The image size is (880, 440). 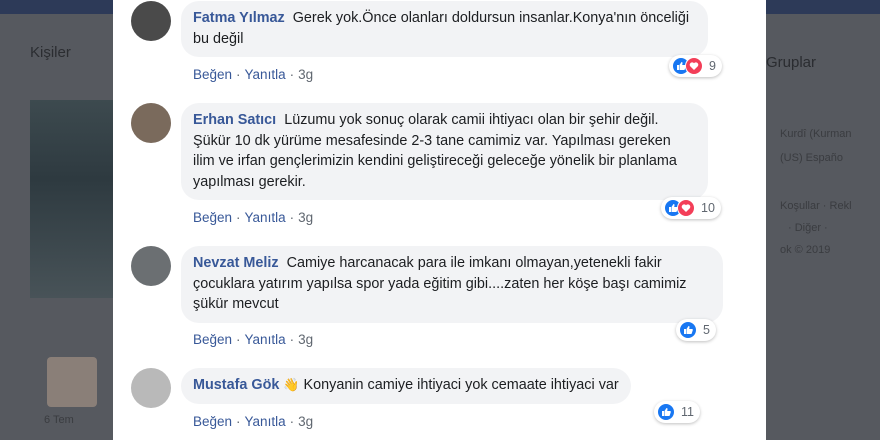 I want to click on left-background-column: Kişiler 6 Tem, so click(x=56, y=227).